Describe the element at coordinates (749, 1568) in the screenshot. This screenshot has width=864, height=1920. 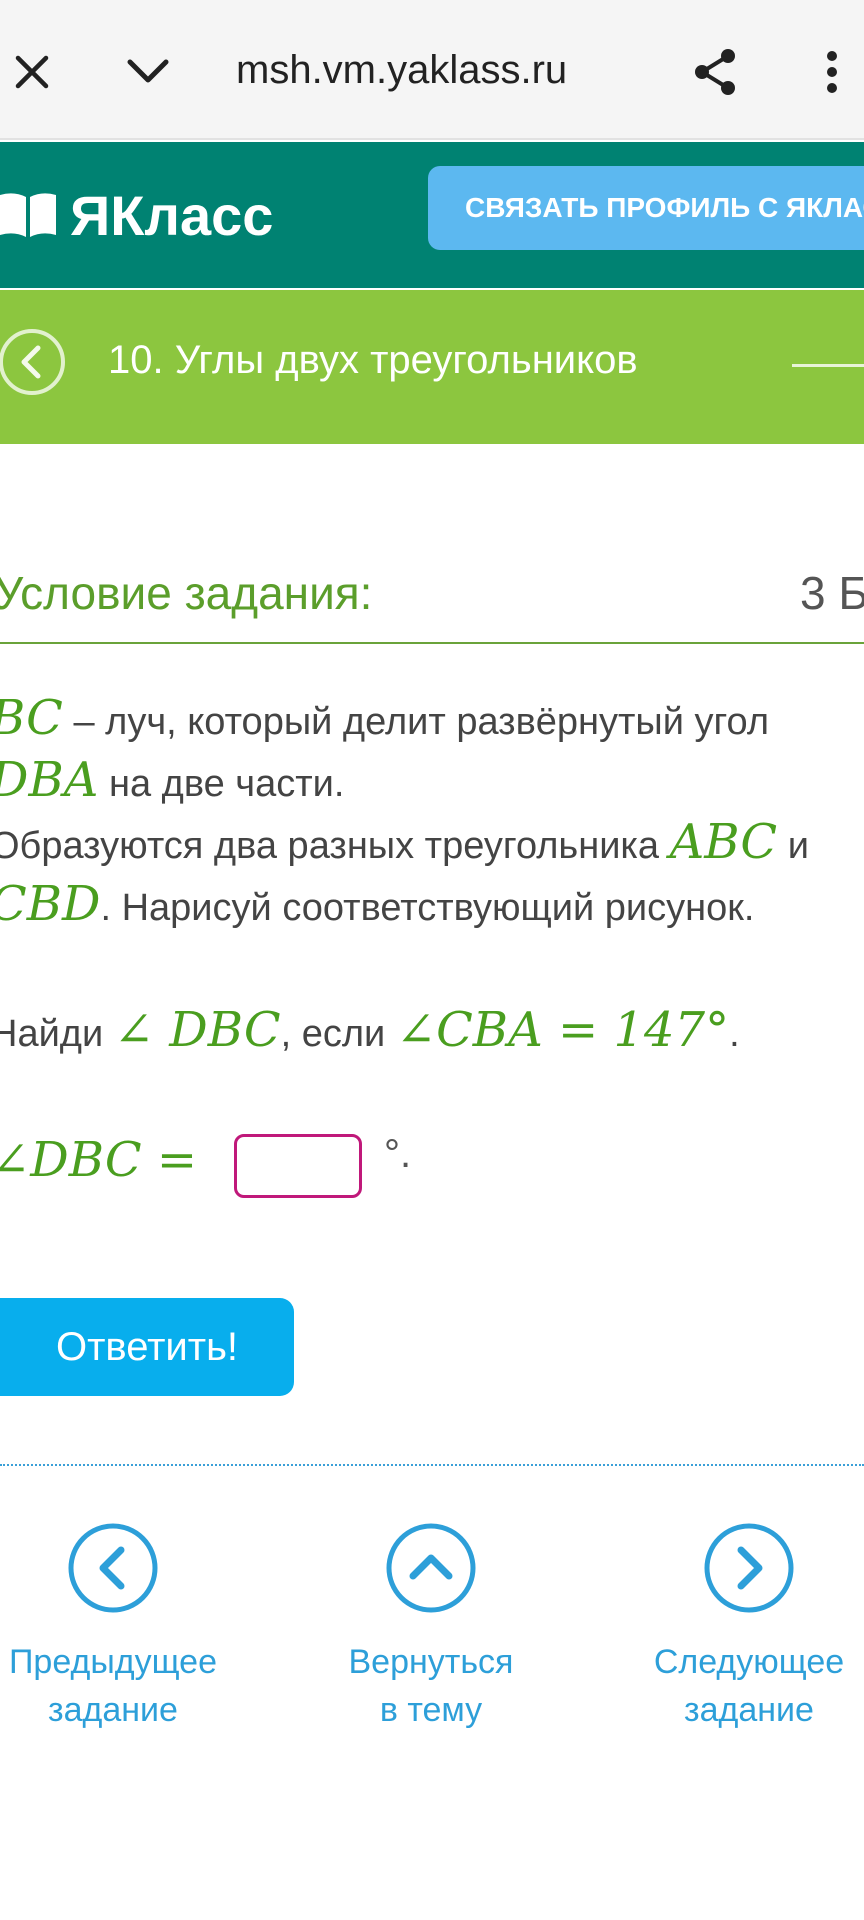
I see `chevron-right-icon` at that location.